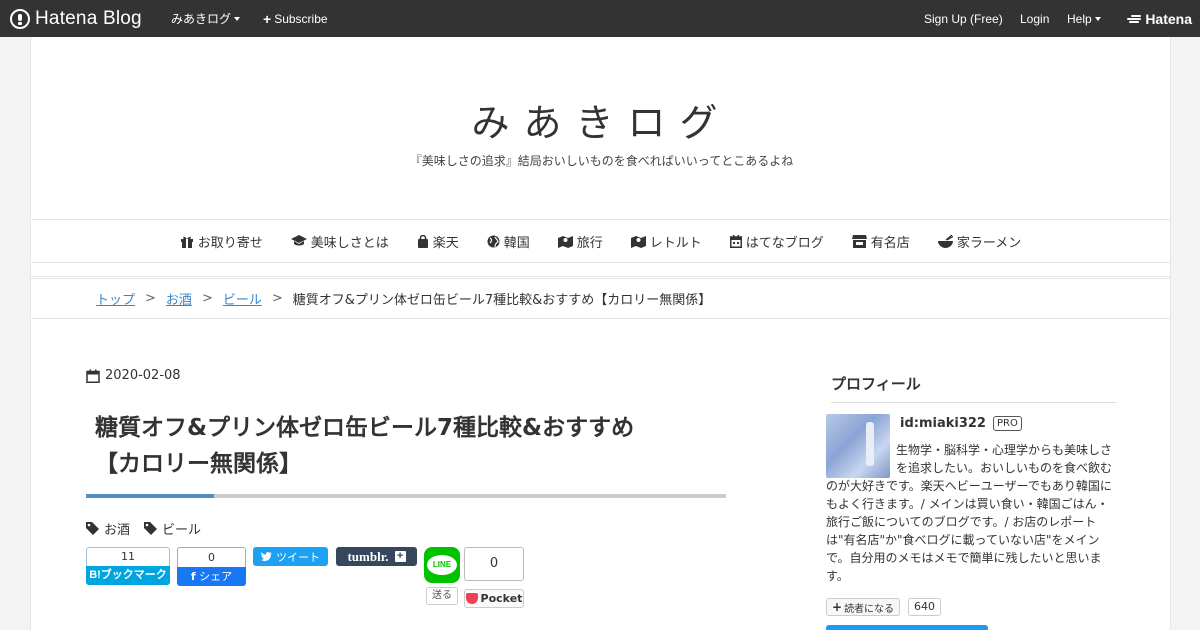 This screenshot has height=630, width=1200. What do you see at coordinates (445, 243) in the screenshot?
I see `nav-label: 楽天` at bounding box center [445, 243].